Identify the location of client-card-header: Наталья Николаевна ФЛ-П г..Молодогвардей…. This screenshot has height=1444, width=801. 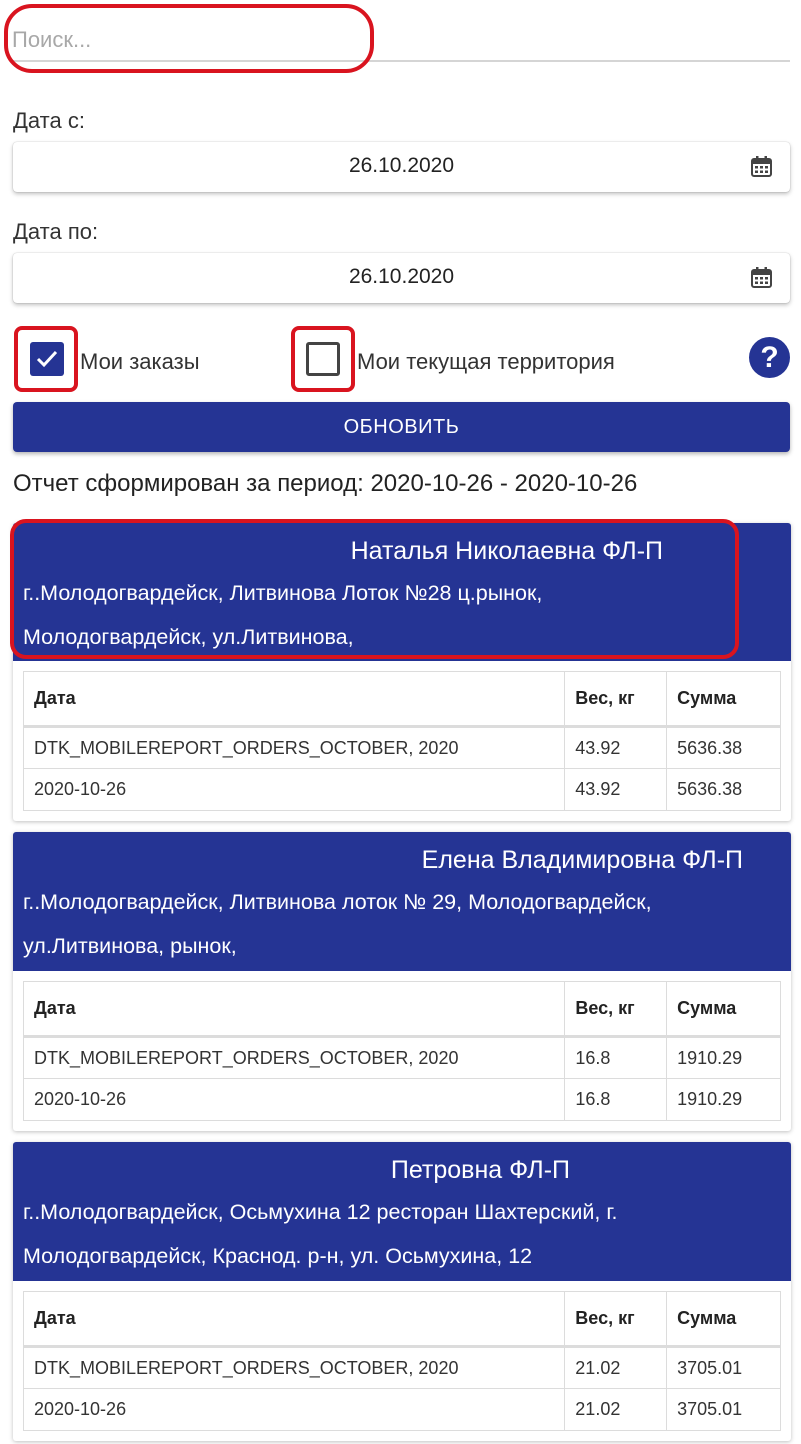
(402, 592).